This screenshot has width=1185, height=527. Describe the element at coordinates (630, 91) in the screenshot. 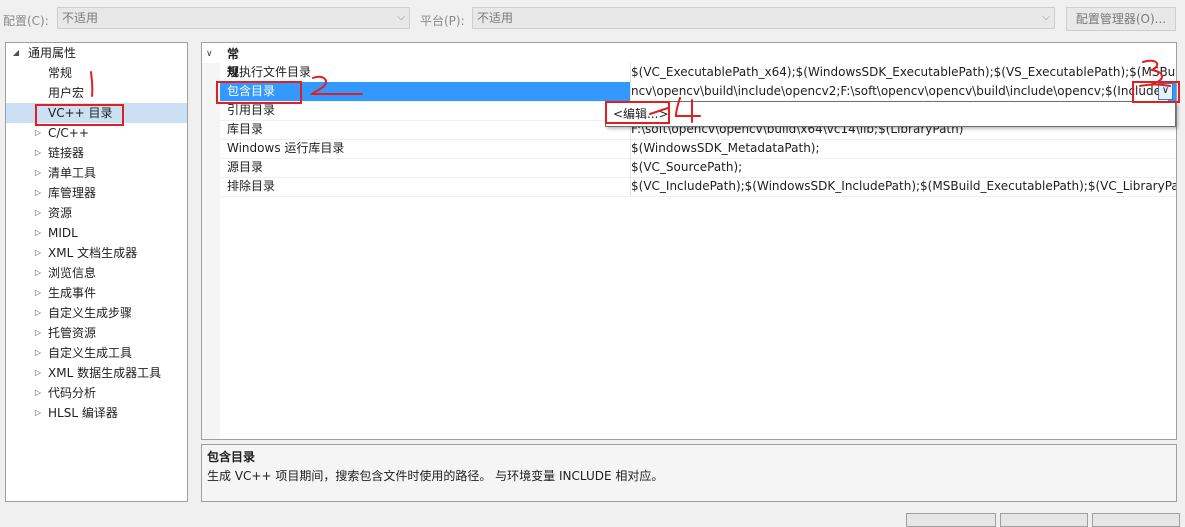

I see `annotation-strokes` at that location.